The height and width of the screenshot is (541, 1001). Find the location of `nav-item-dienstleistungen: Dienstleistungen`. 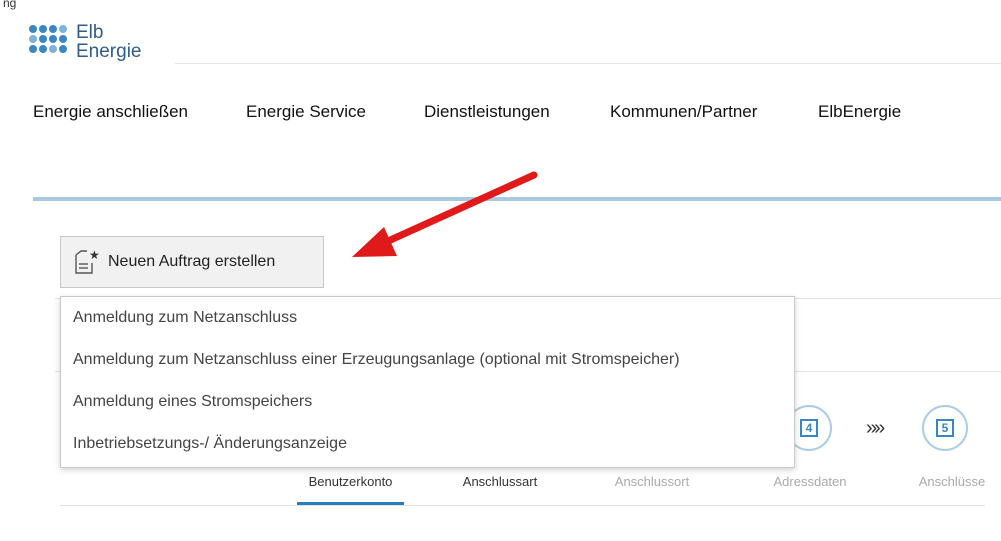

nav-item-dienstleistungen: Dienstleistungen is located at coordinates (517, 112).